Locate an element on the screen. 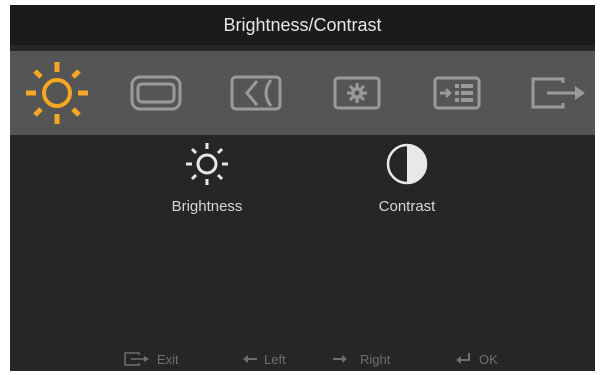  footer-left-hint: Left is located at coordinates (264, 359).